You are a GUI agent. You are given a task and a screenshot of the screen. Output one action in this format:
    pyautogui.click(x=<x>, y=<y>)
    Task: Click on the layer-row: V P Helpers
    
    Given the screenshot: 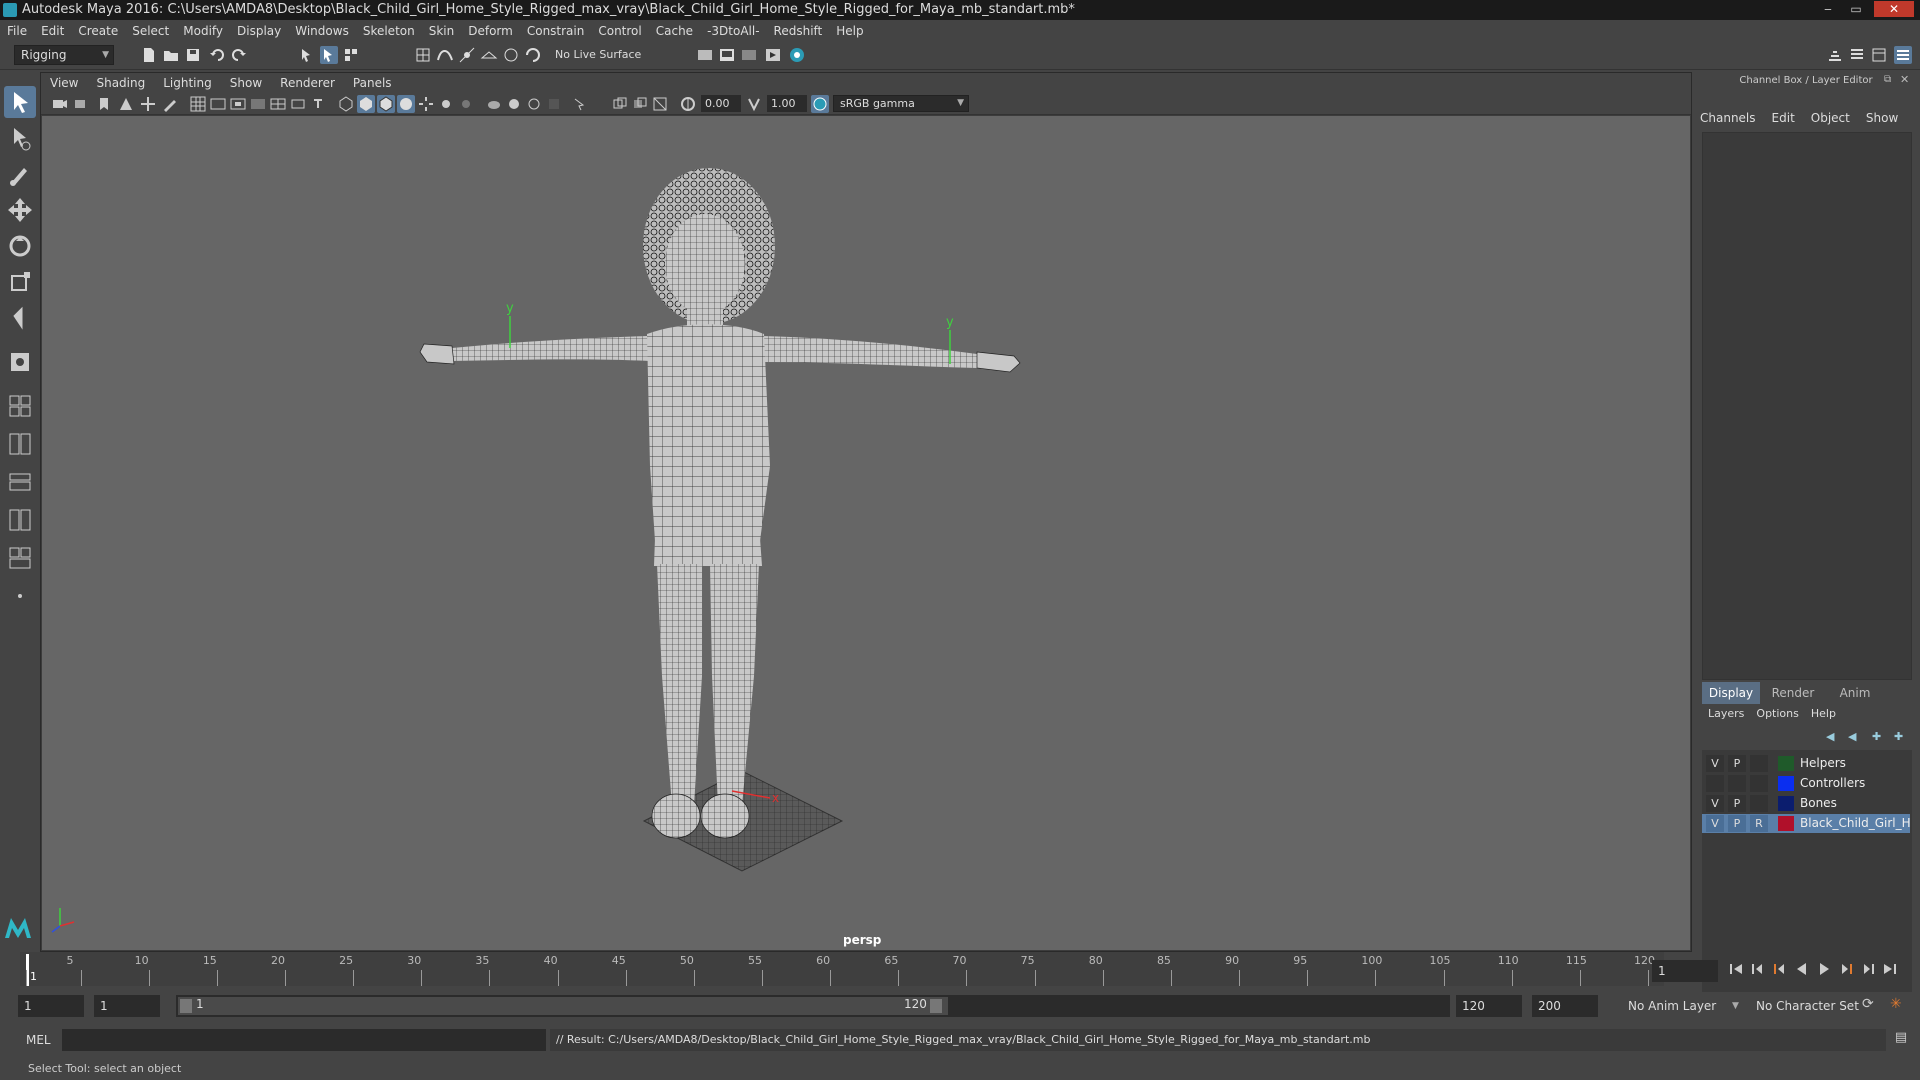 What is the action you would take?
    pyautogui.click(x=1806, y=763)
    